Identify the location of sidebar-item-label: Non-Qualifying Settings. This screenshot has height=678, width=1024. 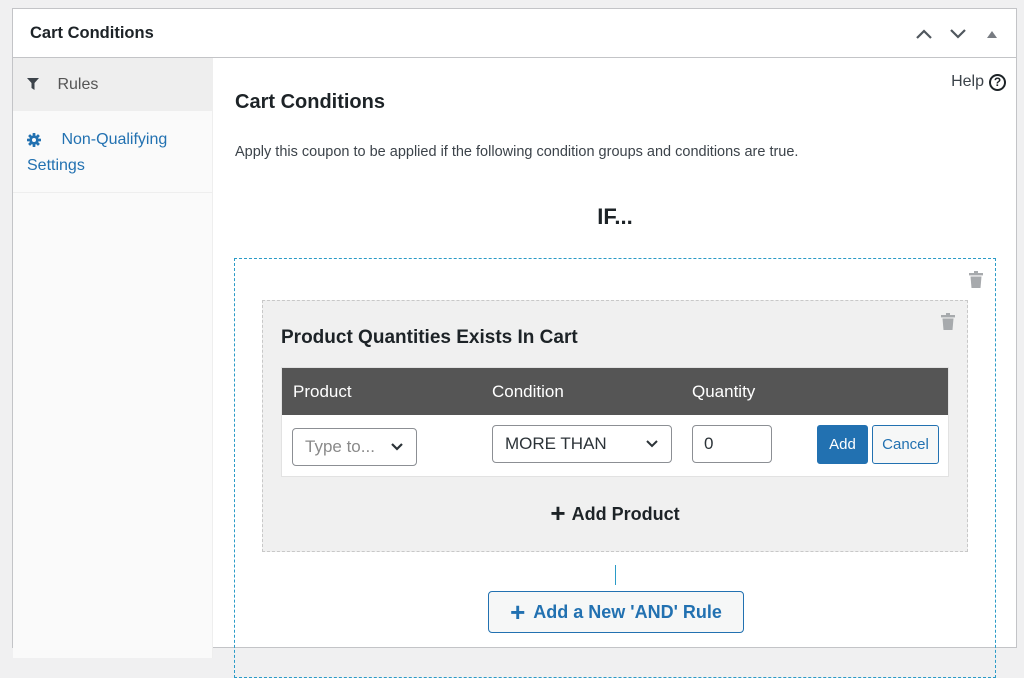
(97, 152).